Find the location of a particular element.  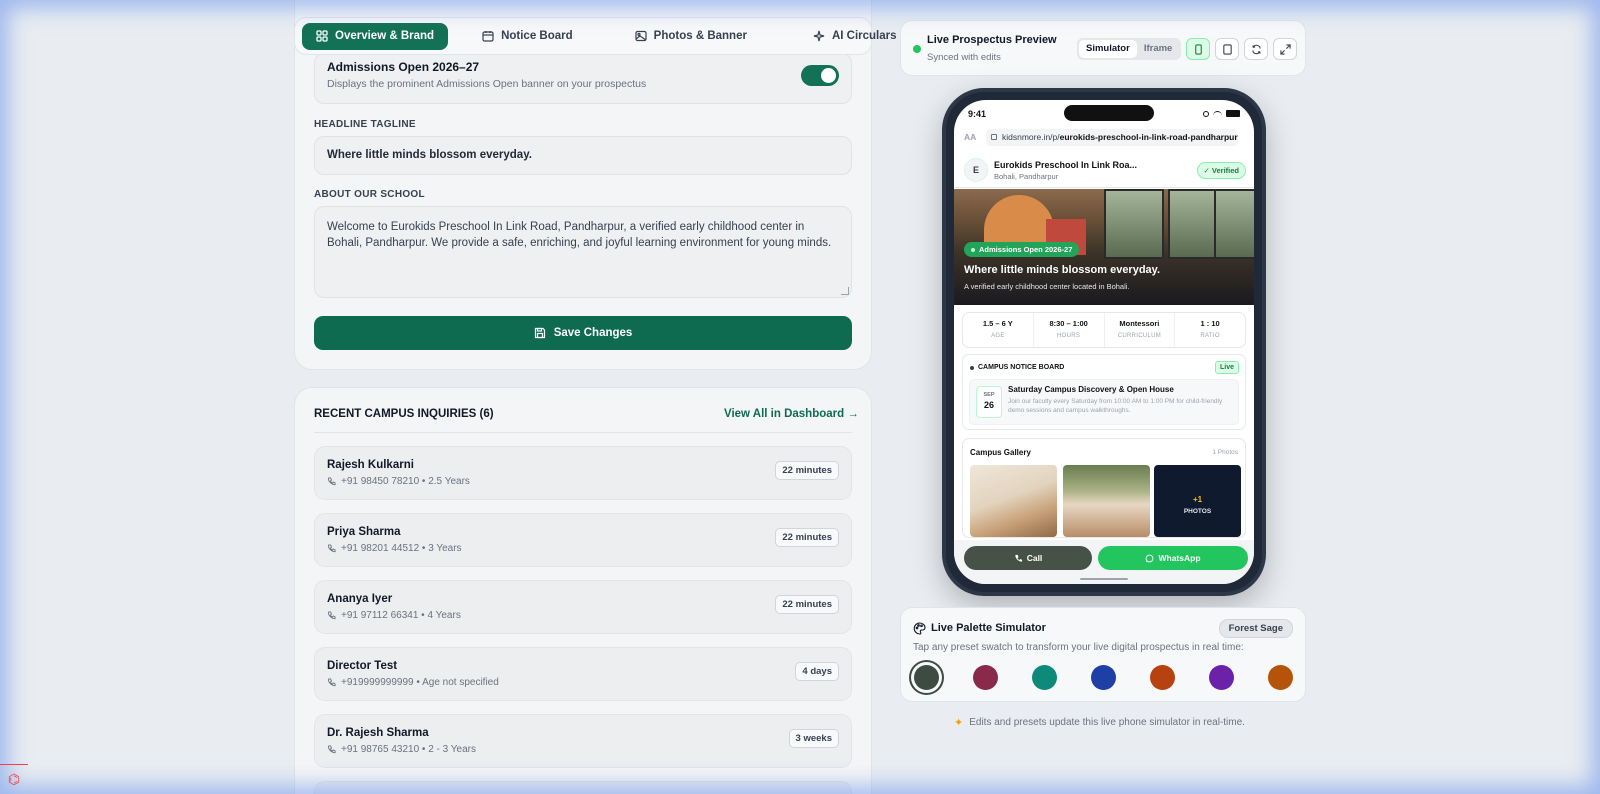

stat-ratio: 1 : 10 RATIO is located at coordinates (1210, 330).